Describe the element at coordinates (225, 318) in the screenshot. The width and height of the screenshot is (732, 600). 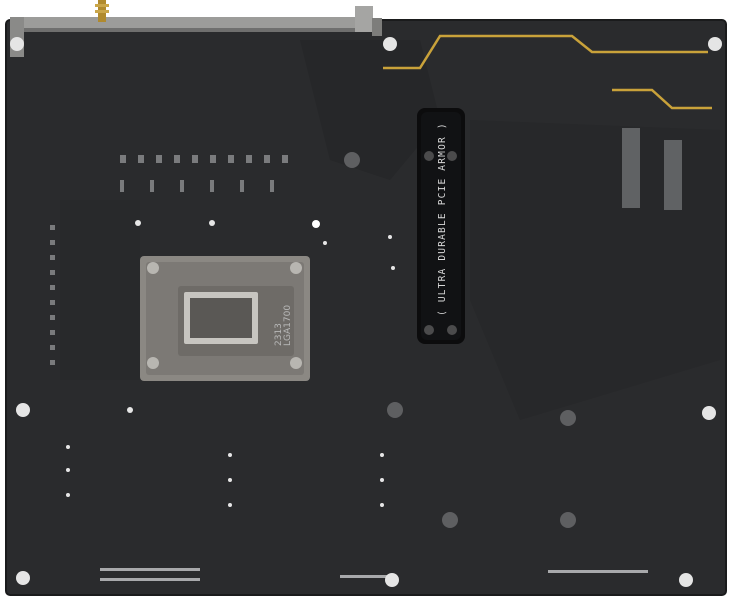
I see `cpu-backplate: LGA1700 2313` at that location.